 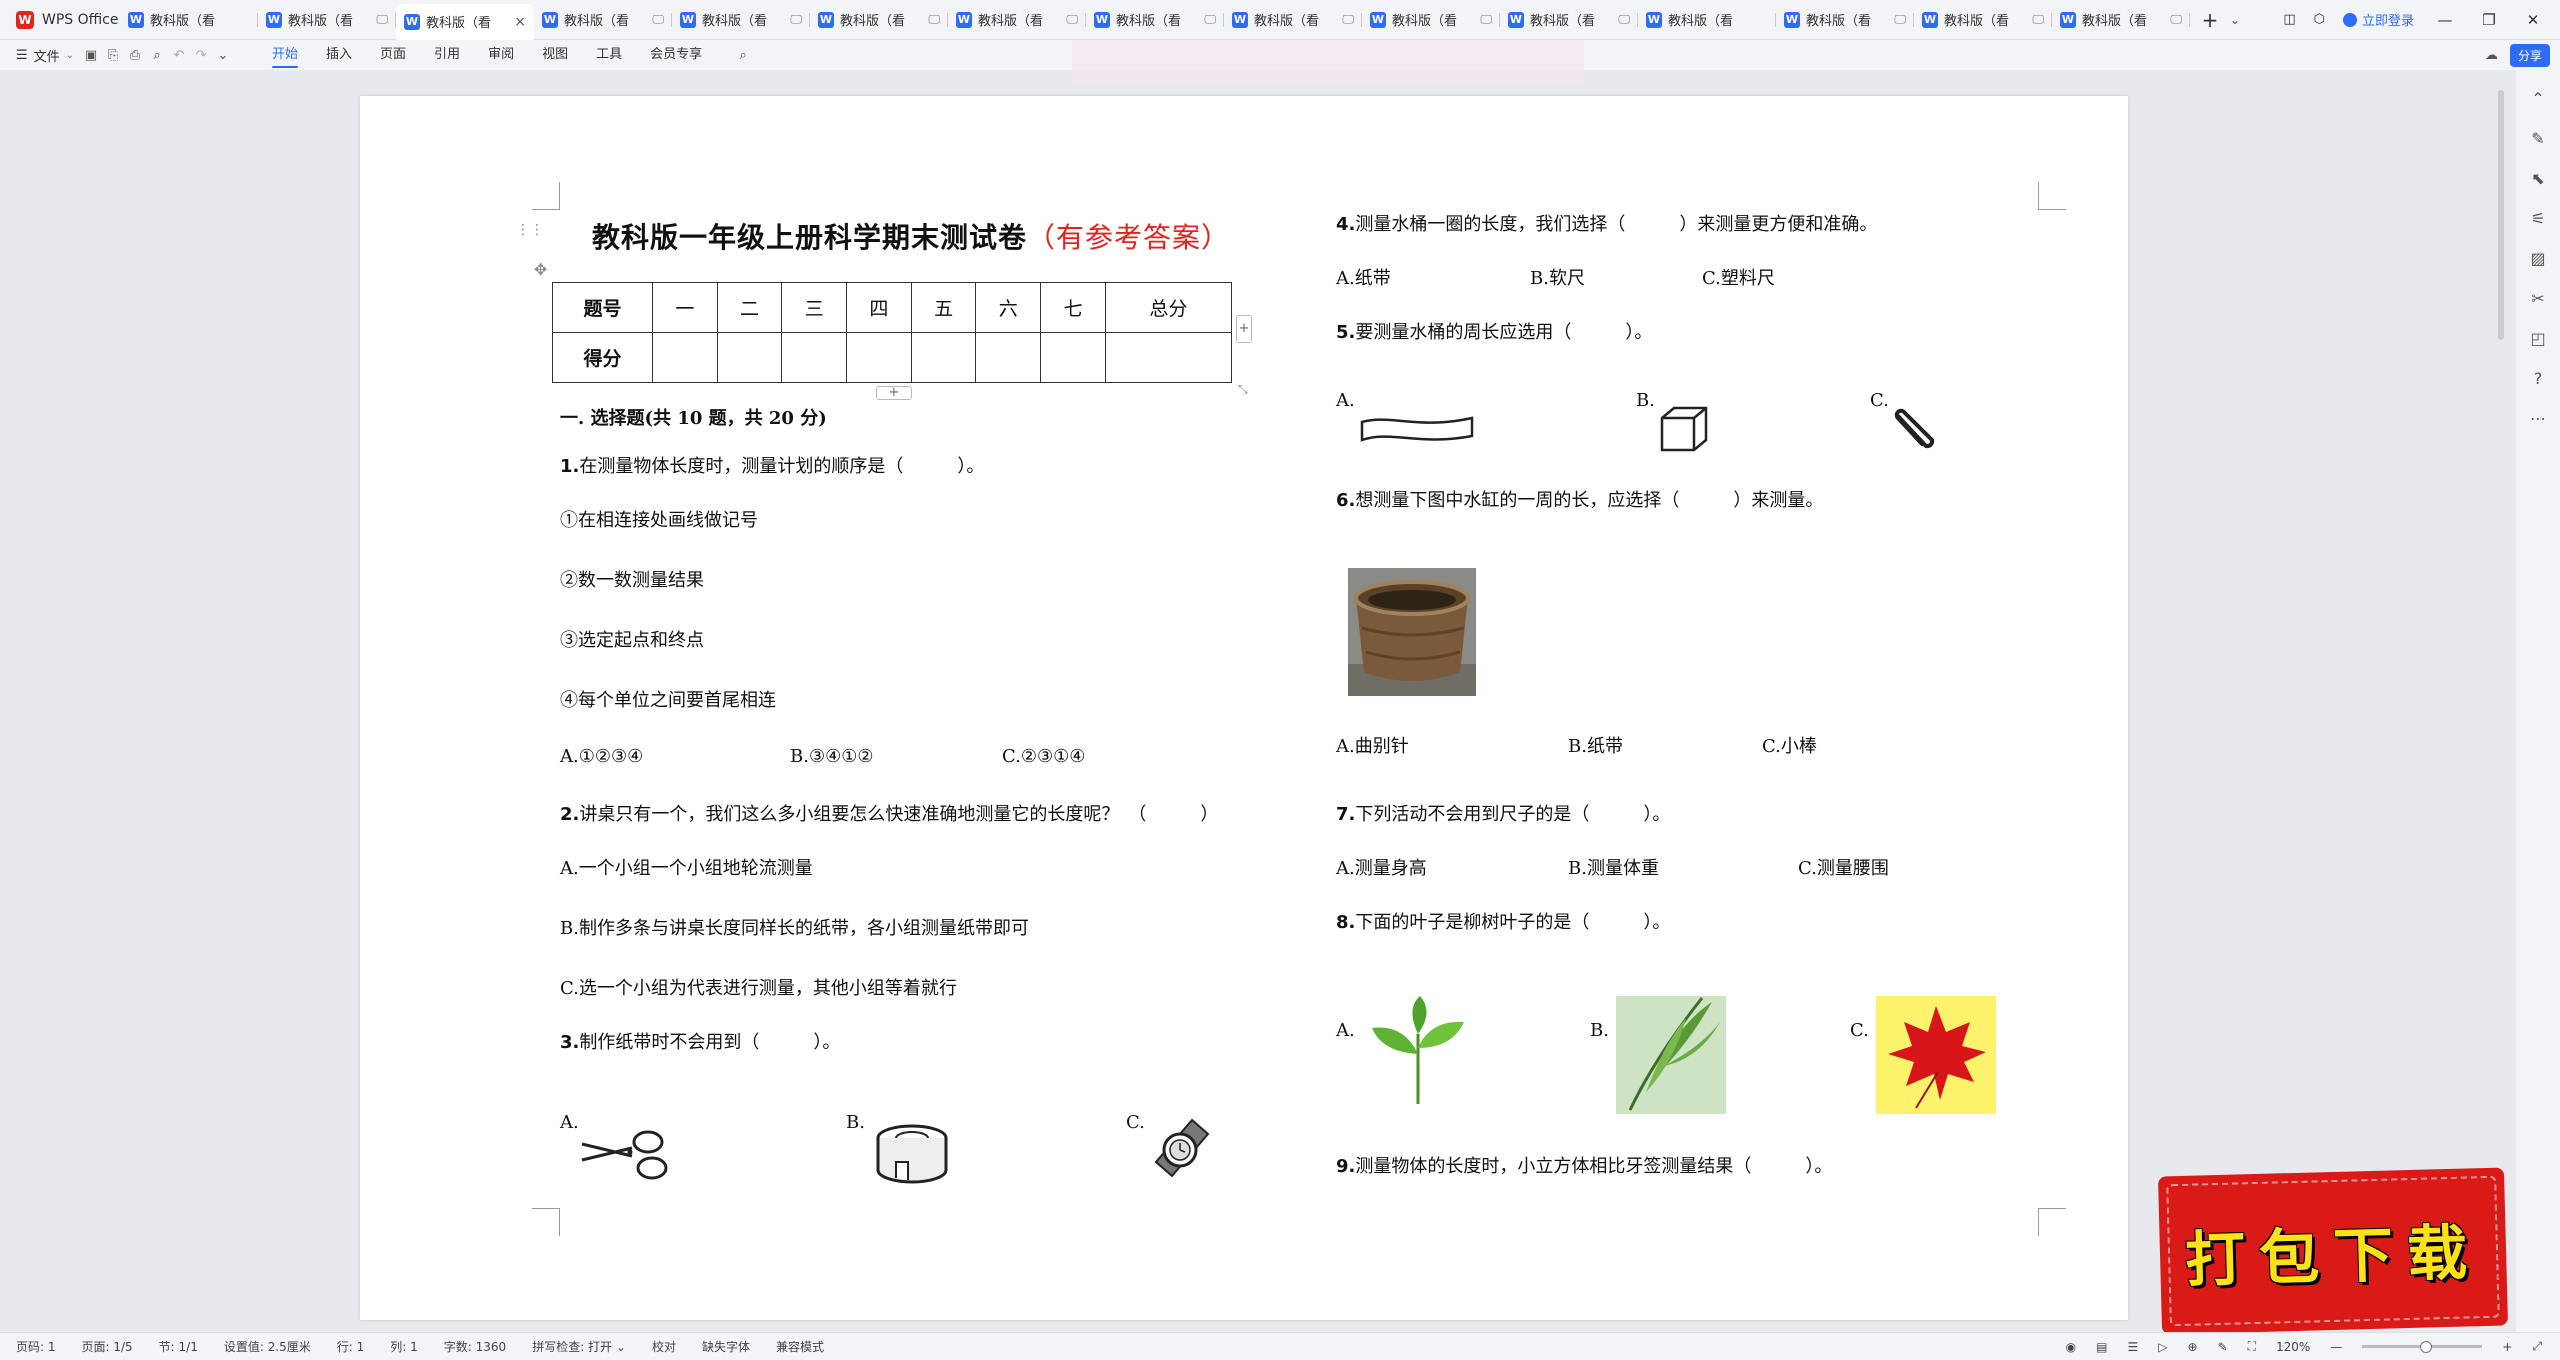 What do you see at coordinates (475, 1346) in the screenshot?
I see `status-item: 字数: 1360` at bounding box center [475, 1346].